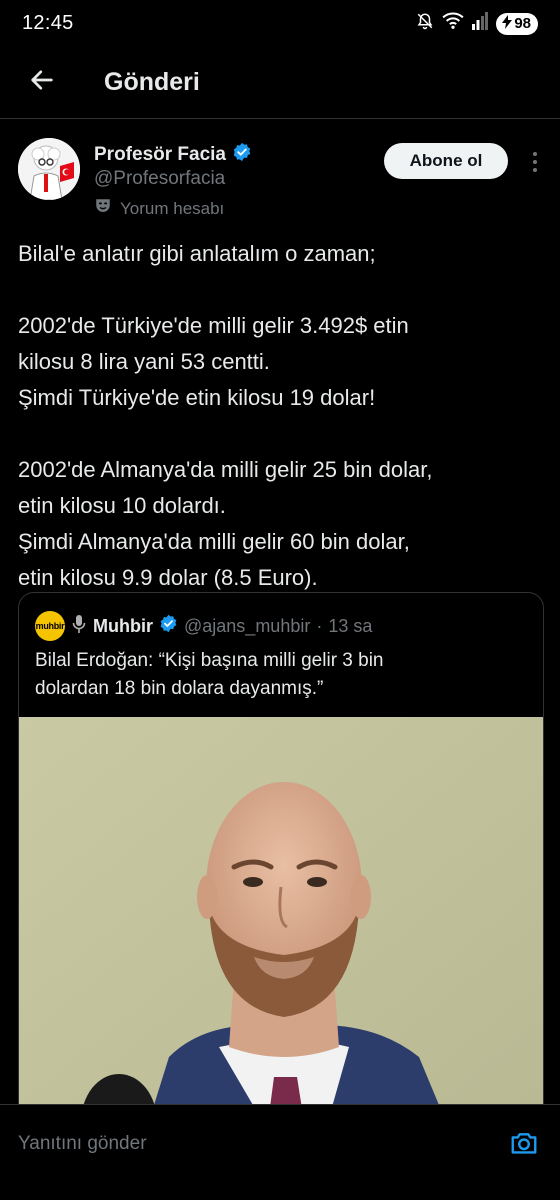 The image size is (560, 1200). I want to click on page-title: Gönderi, so click(152, 82).